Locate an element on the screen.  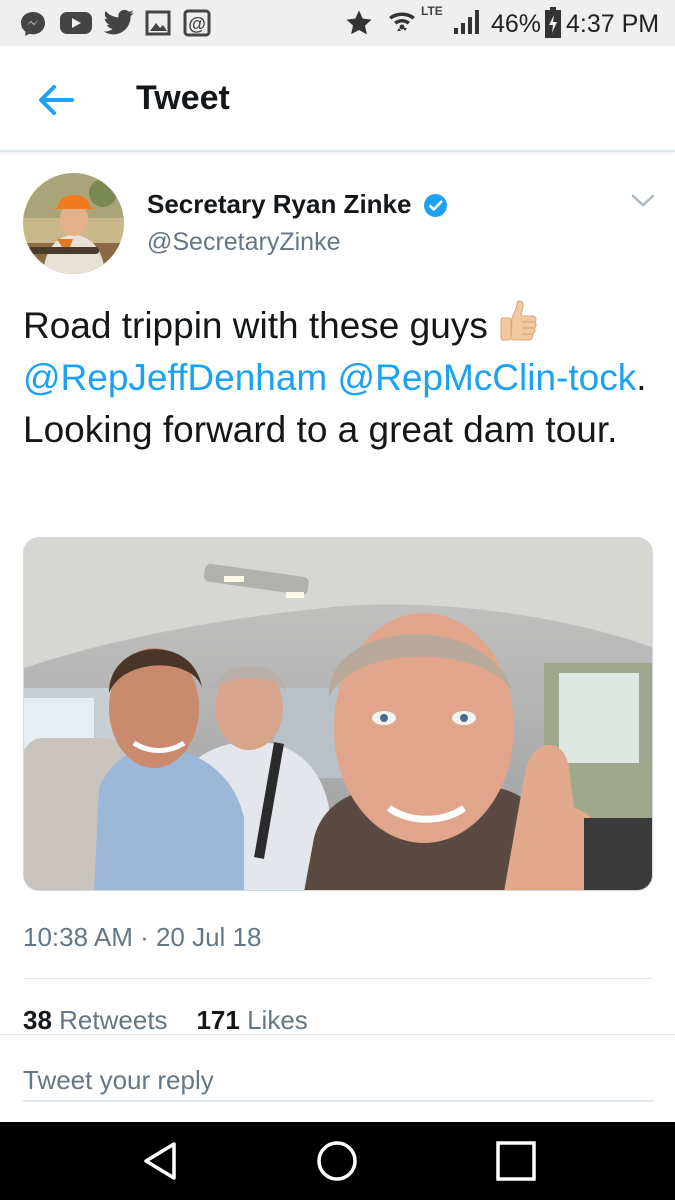
likes-count: 171 is located at coordinates (218, 1020).